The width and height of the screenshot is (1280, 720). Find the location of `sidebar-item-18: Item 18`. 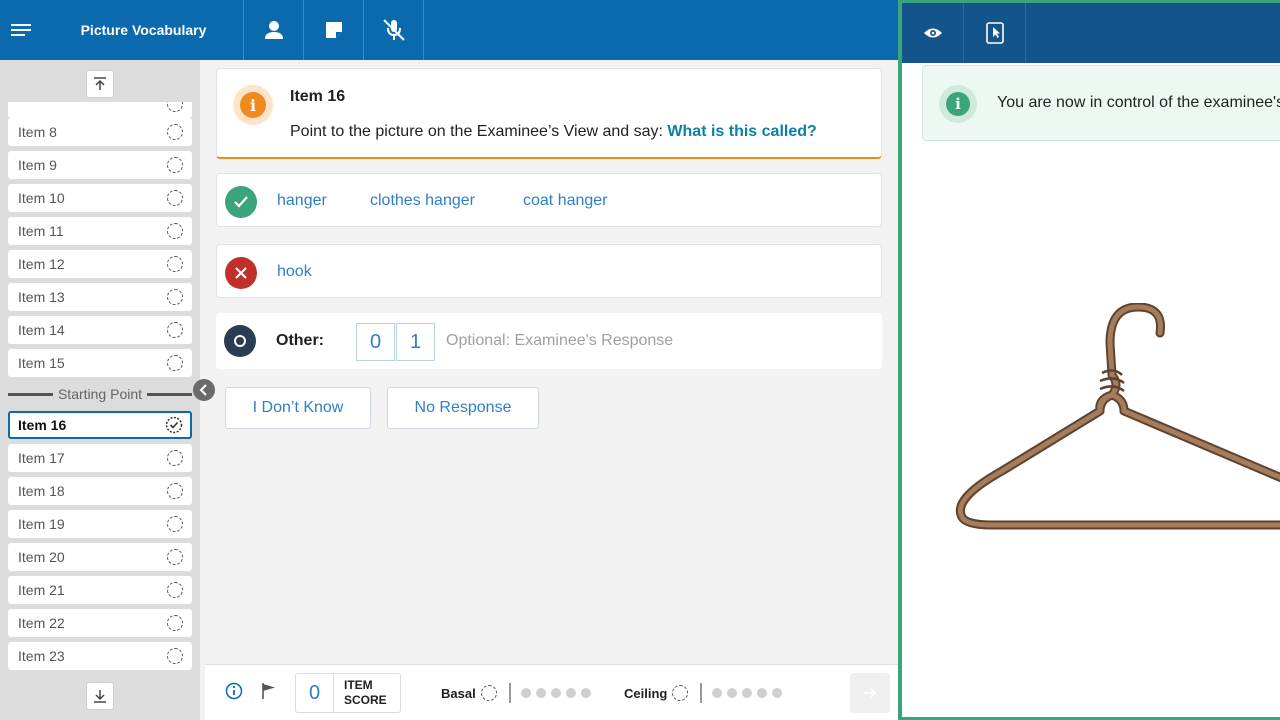

sidebar-item-18: Item 18 is located at coordinates (100, 491).